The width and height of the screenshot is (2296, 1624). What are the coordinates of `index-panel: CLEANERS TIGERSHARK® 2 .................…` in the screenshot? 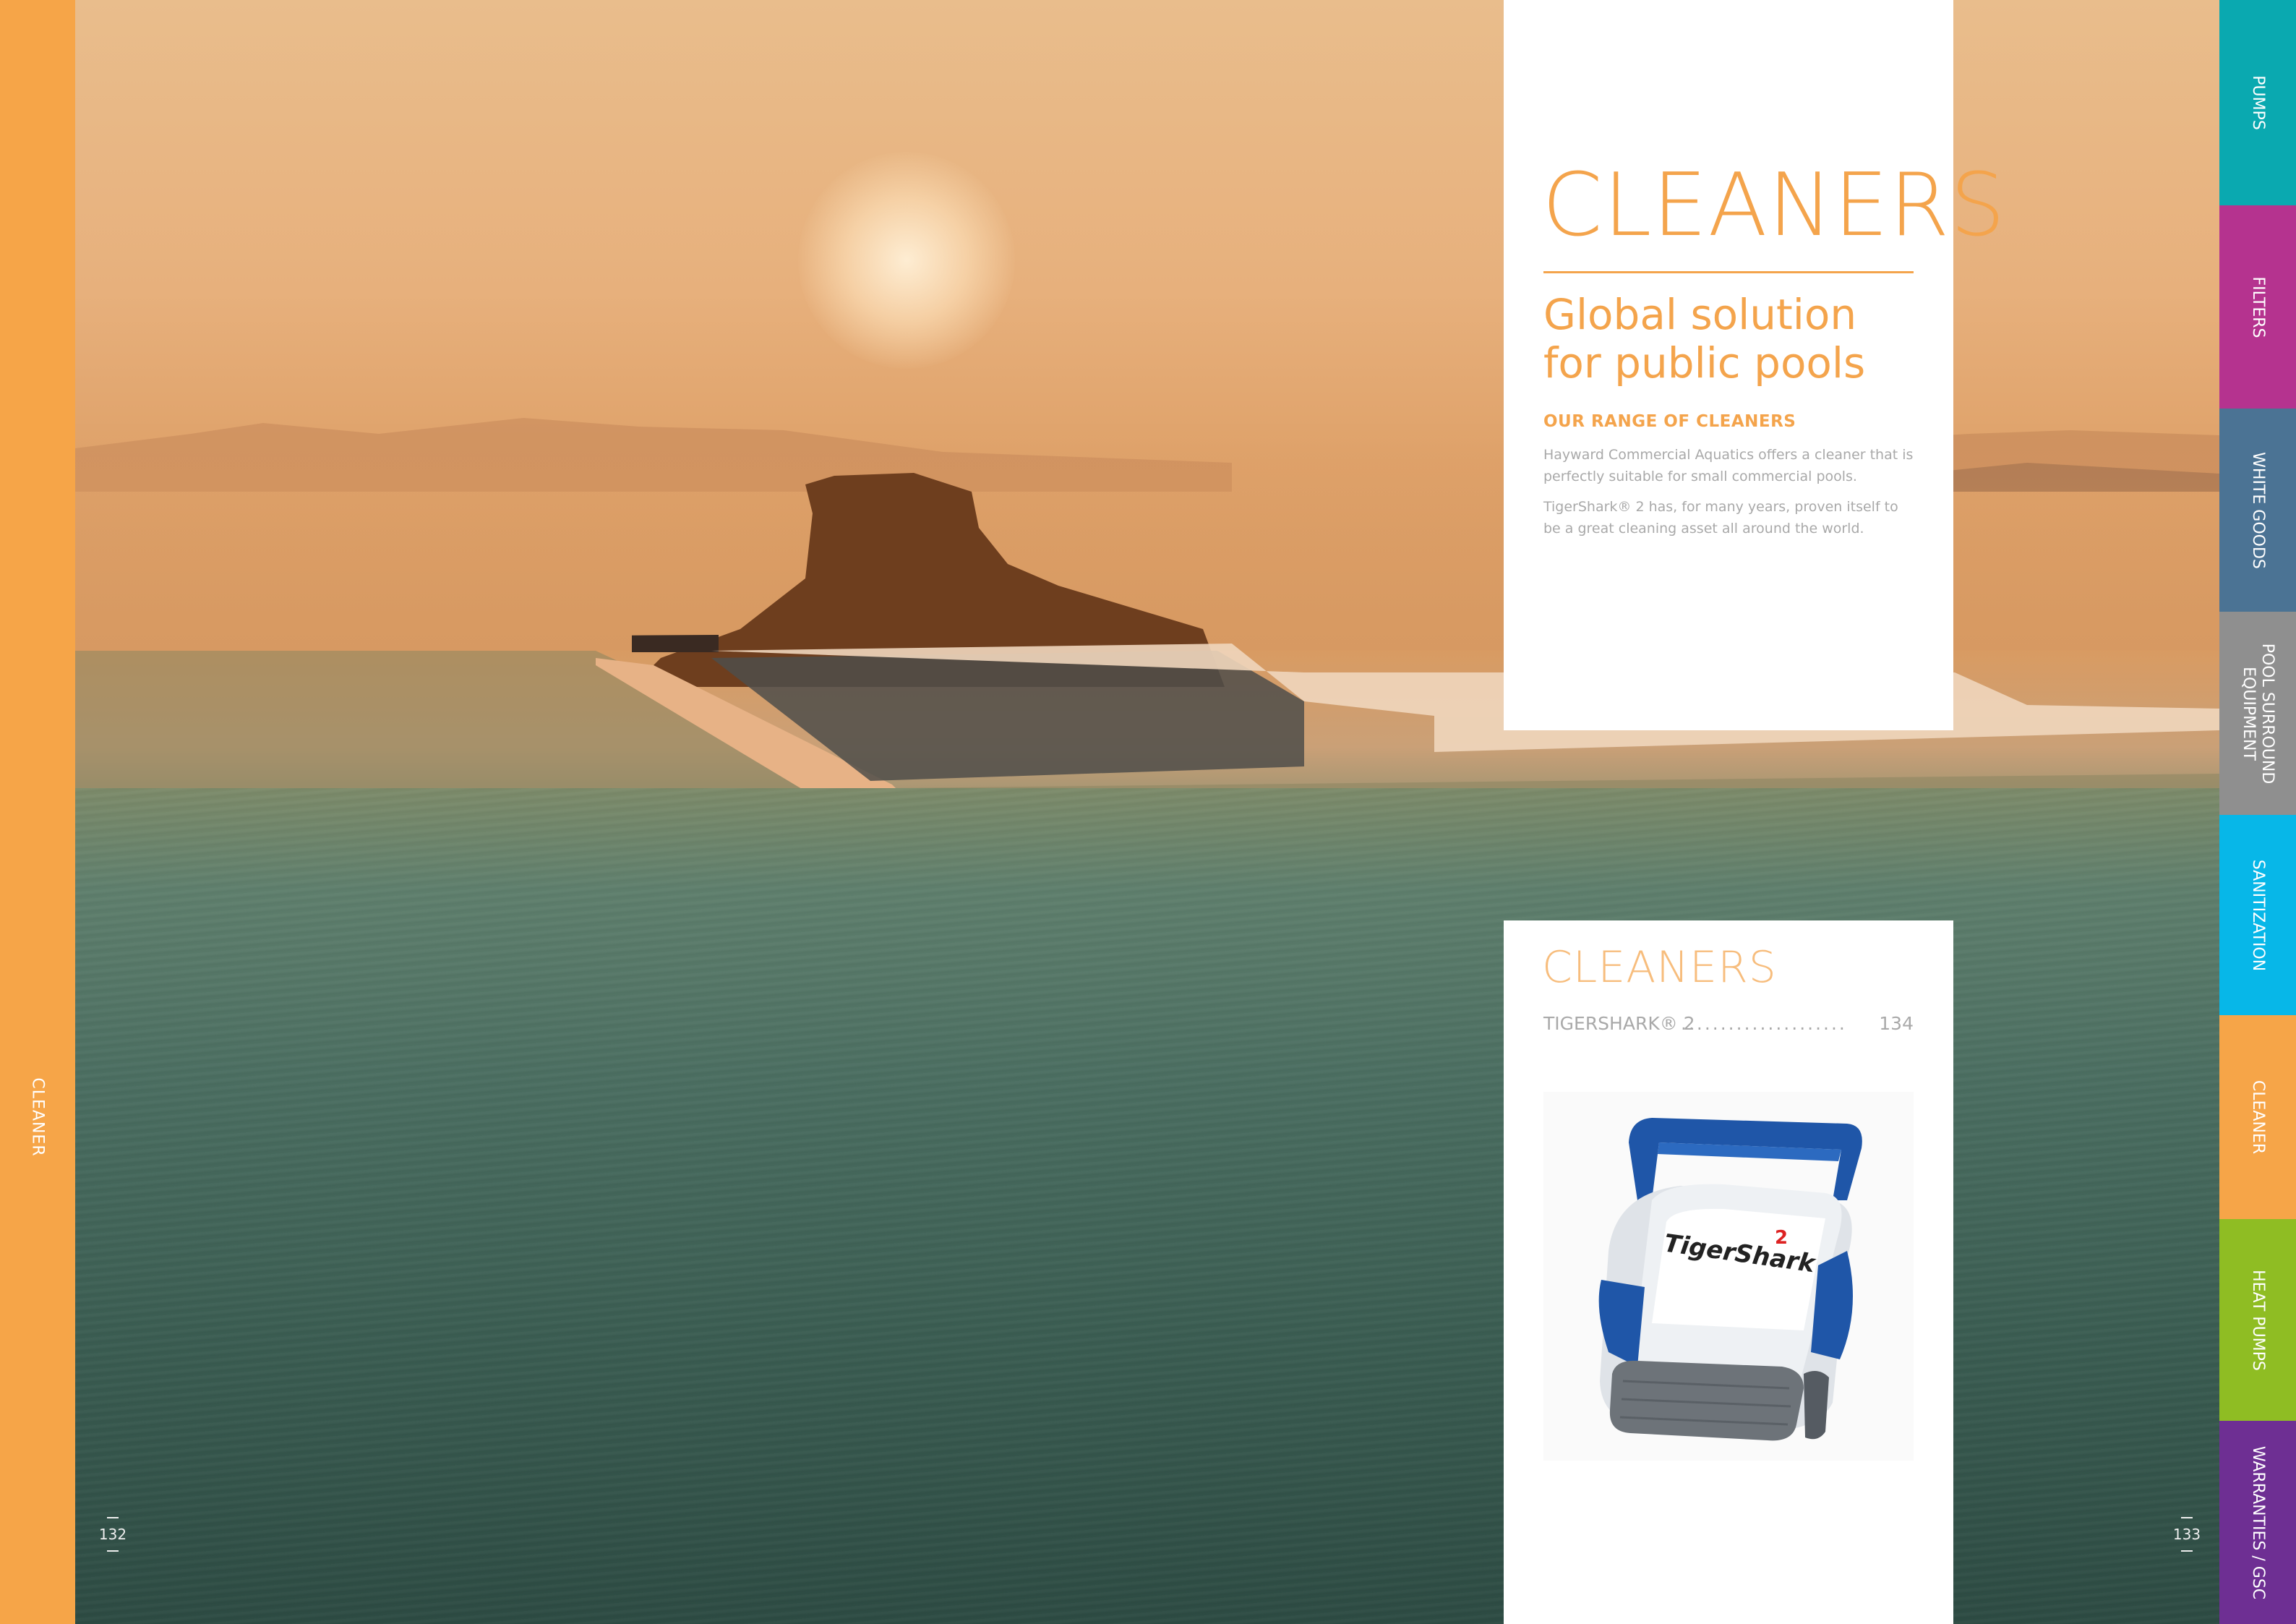 It's located at (1728, 1272).